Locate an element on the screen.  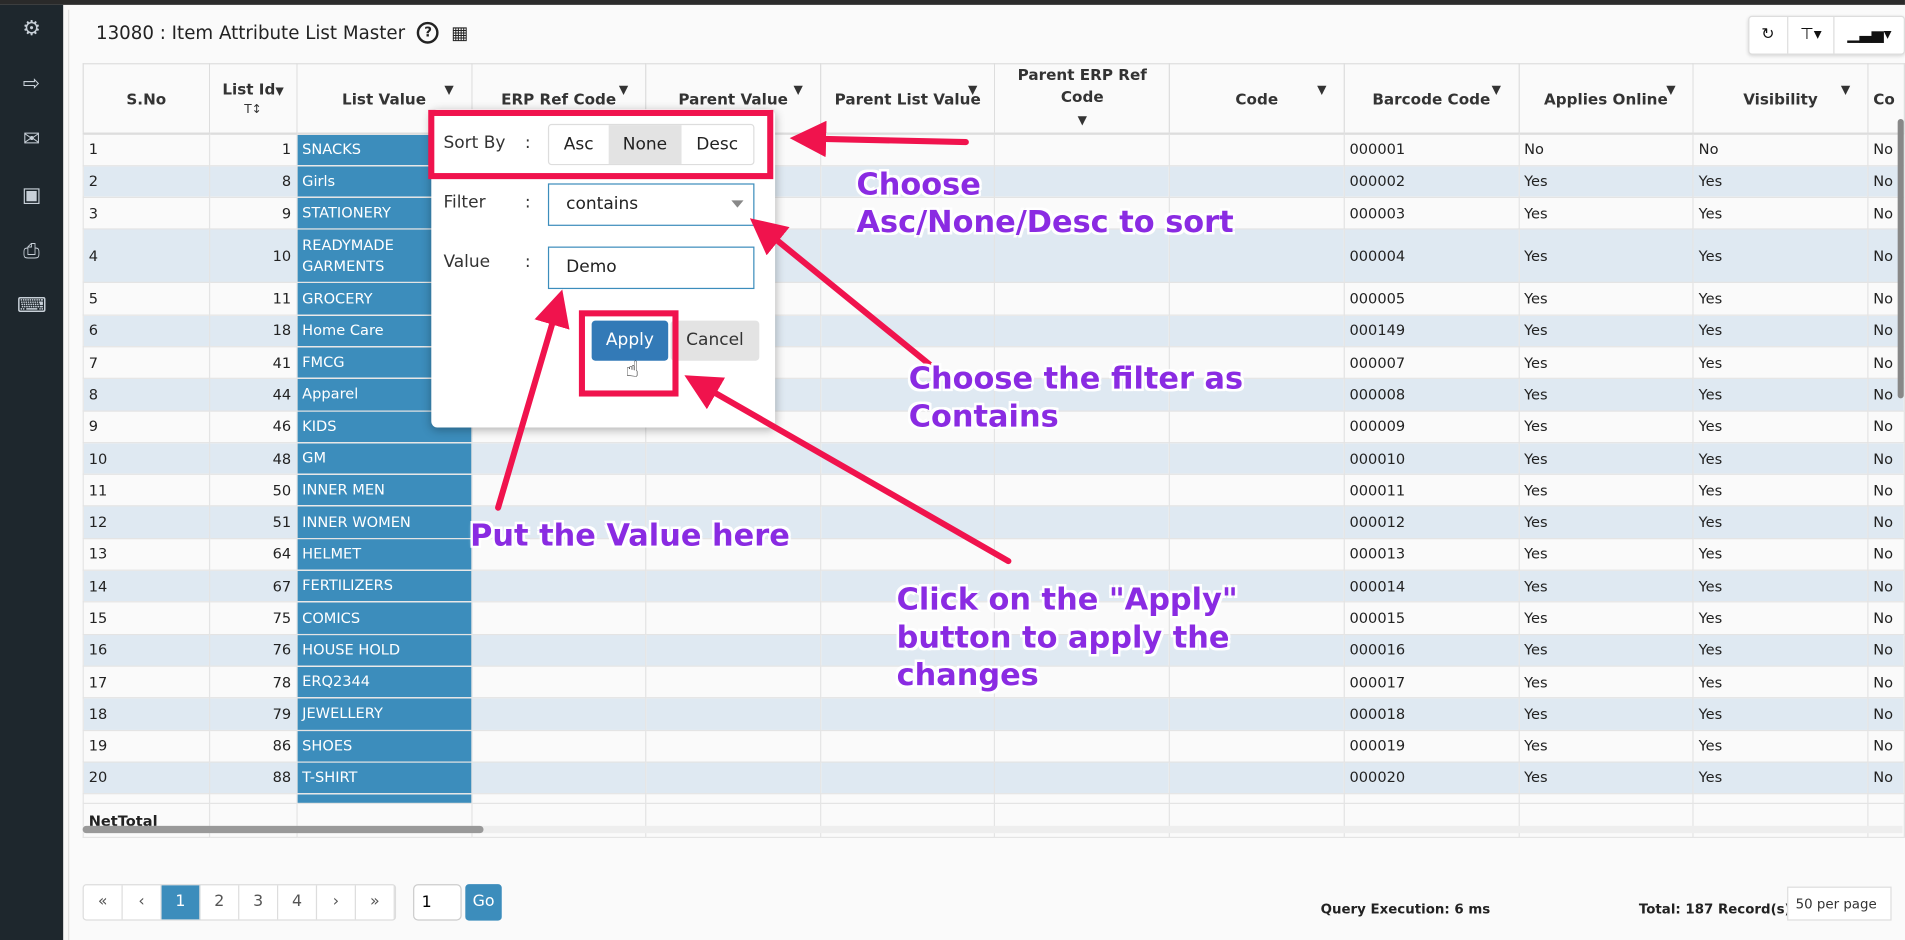
table-row: 10 48 GM 000010 Yes Yes No is located at coordinates (993, 458).